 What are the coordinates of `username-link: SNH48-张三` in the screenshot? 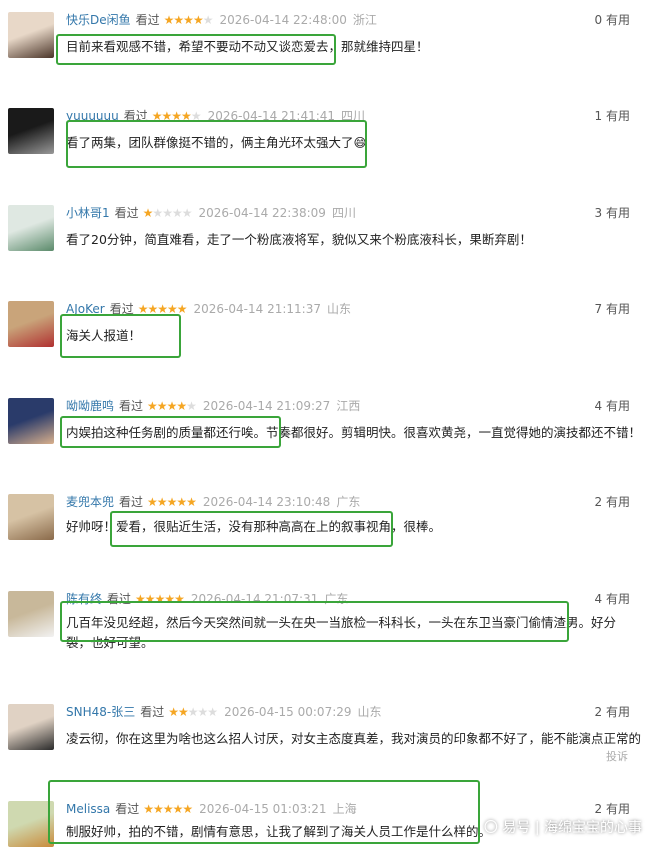 It's located at (100, 712).